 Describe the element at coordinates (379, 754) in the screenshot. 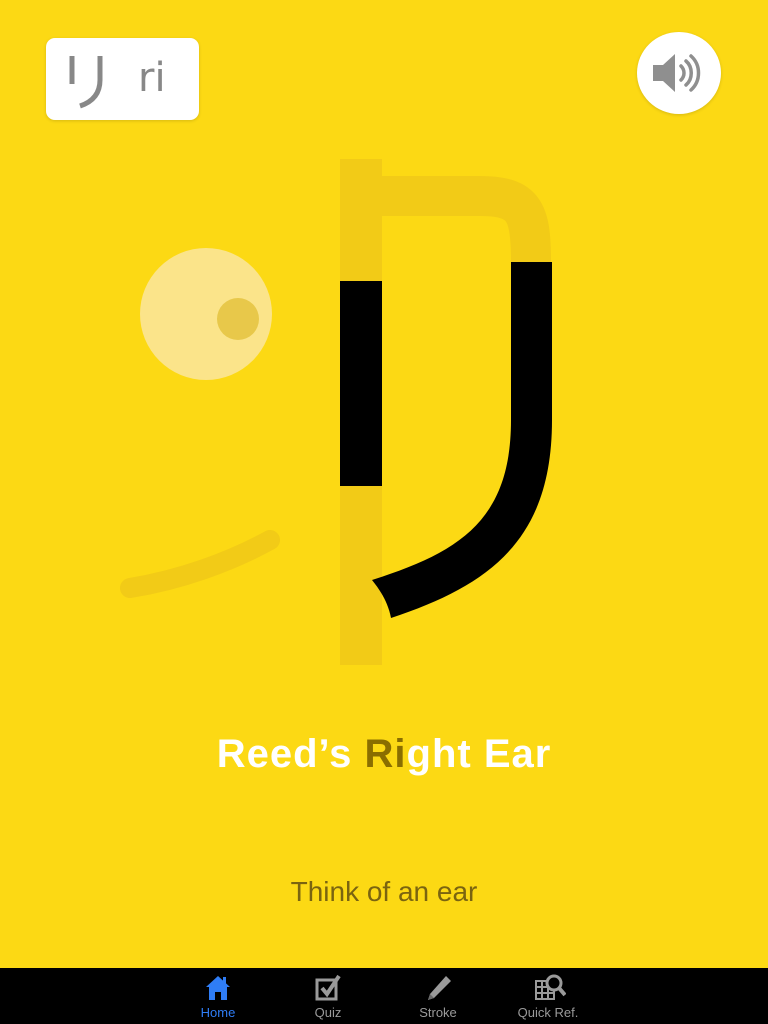

I see `mnemonic-highlight-r: R` at that location.